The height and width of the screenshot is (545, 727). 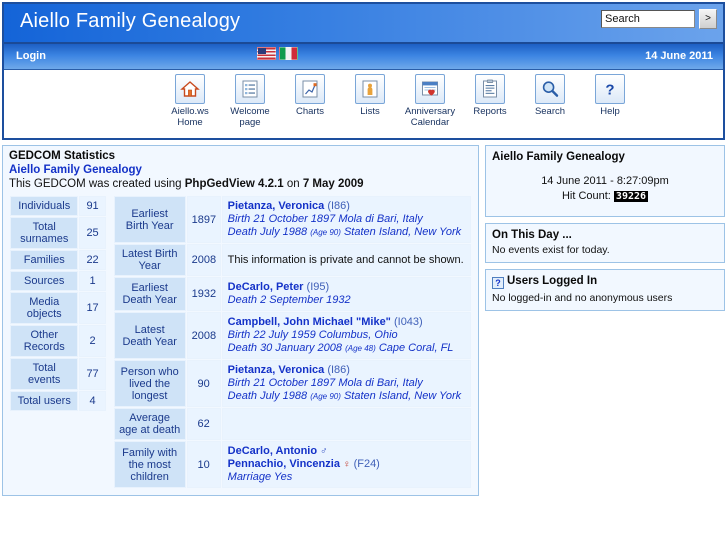 What do you see at coordinates (190, 111) in the screenshot?
I see `menu-label-line1: Aiello.ws` at bounding box center [190, 111].